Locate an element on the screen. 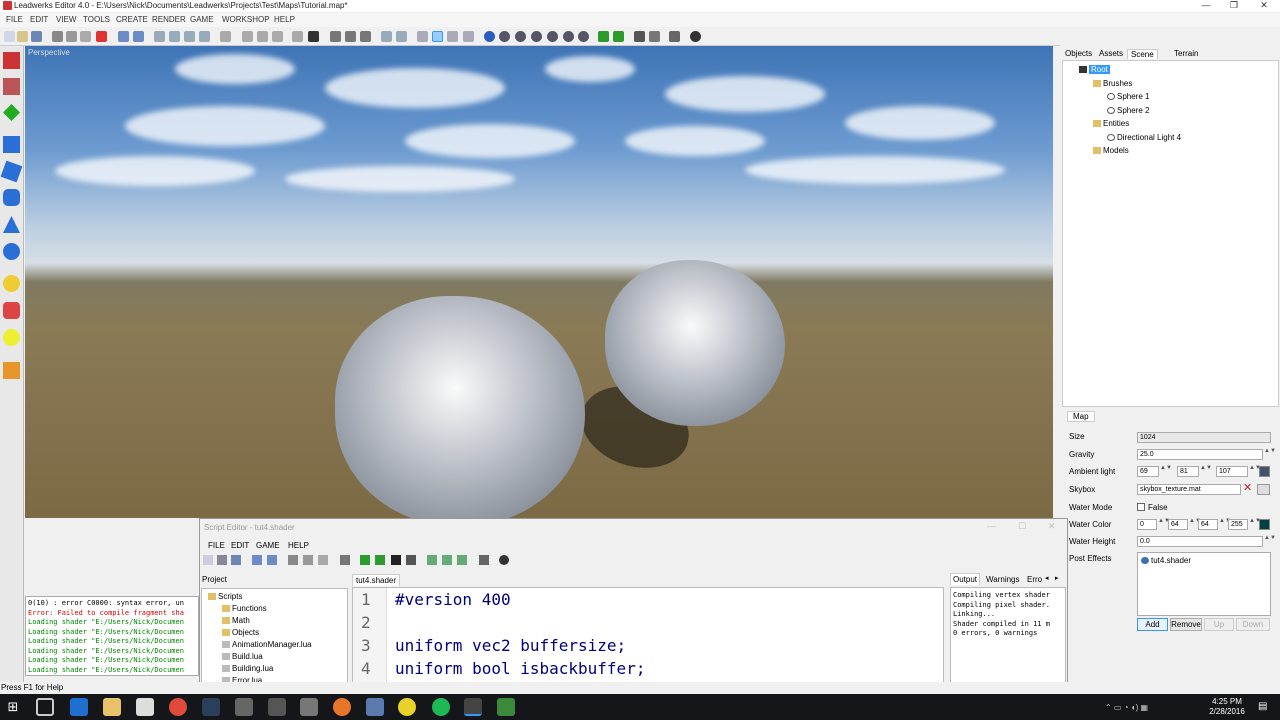 This screenshot has width=1280, height=720. gravity-input: 25.0 is located at coordinates (1200, 454).